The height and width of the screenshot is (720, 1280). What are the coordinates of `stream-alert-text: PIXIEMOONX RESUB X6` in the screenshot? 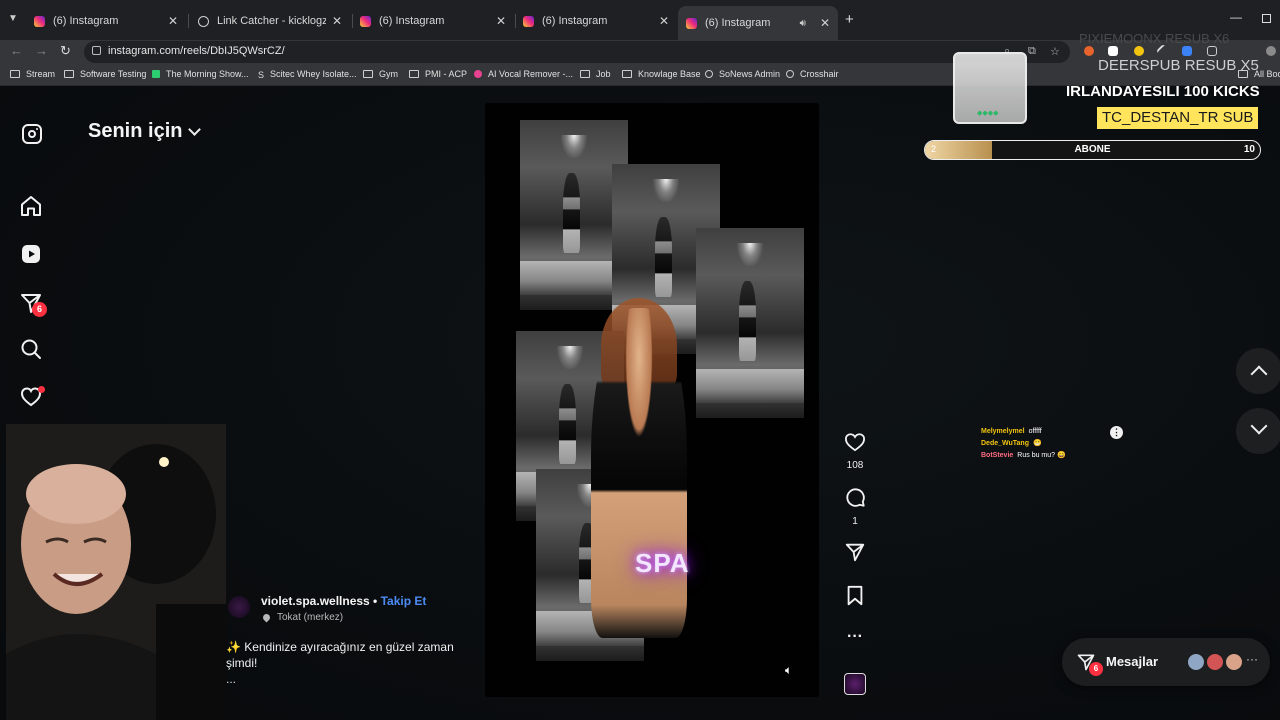 It's located at (1154, 38).